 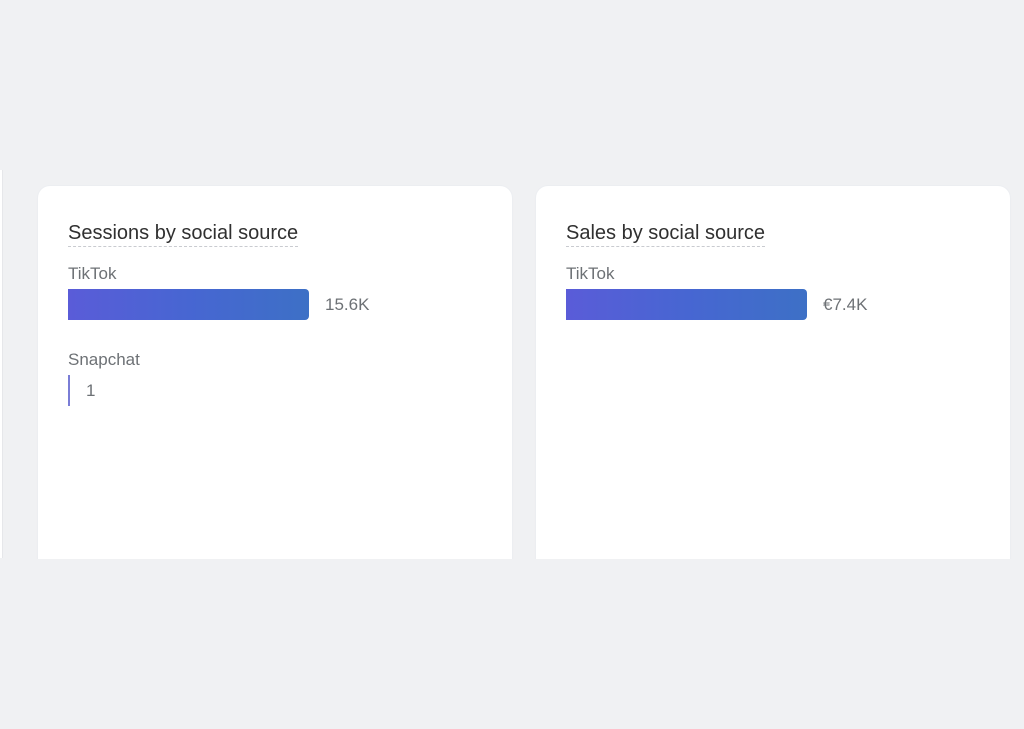 I want to click on card-title: Sales by social source, so click(x=665, y=234).